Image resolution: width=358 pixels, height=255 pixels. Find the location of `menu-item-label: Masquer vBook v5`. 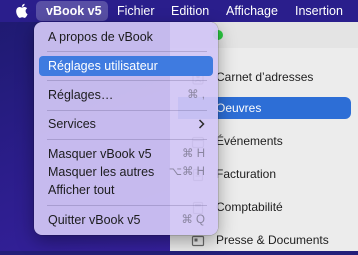

menu-item-label: Masquer vBook v5 is located at coordinates (100, 154).